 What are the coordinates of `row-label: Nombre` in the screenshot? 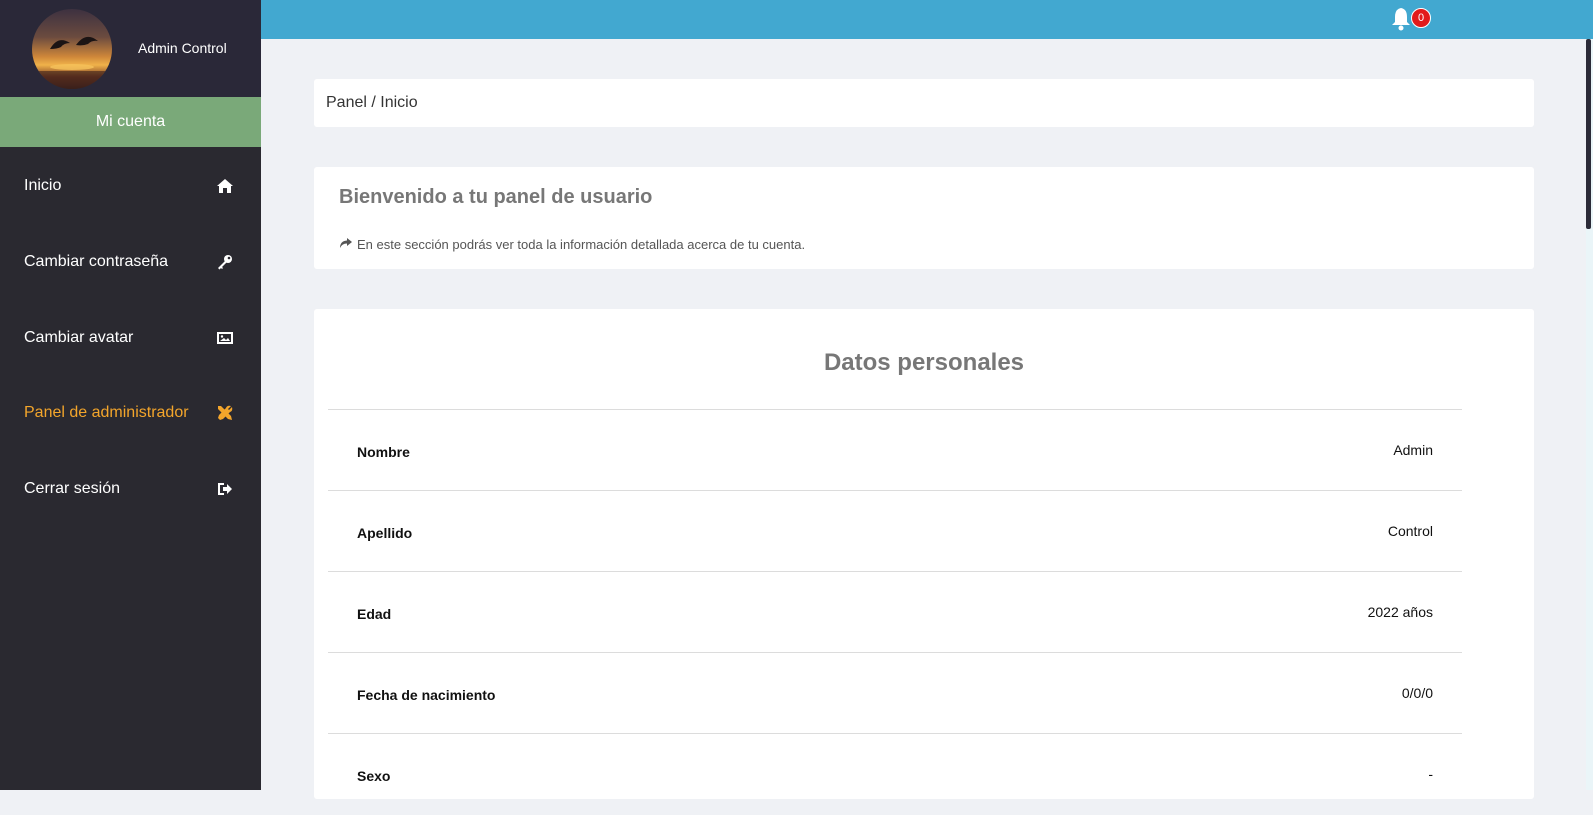 It's located at (383, 452).